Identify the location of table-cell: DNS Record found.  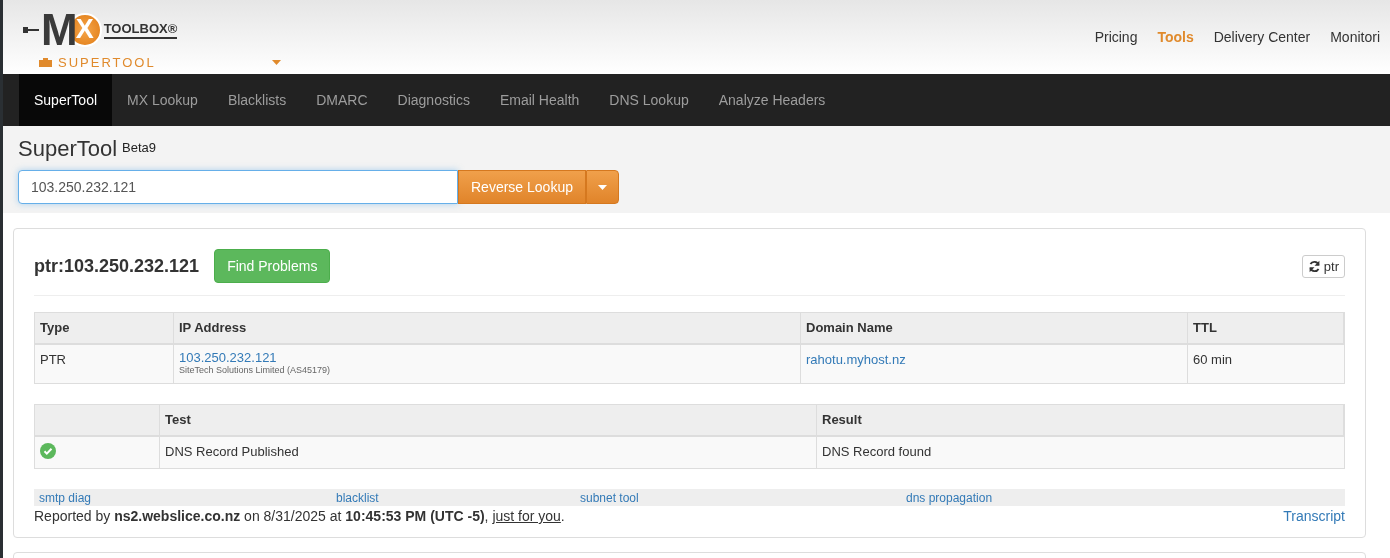
(1080, 452).